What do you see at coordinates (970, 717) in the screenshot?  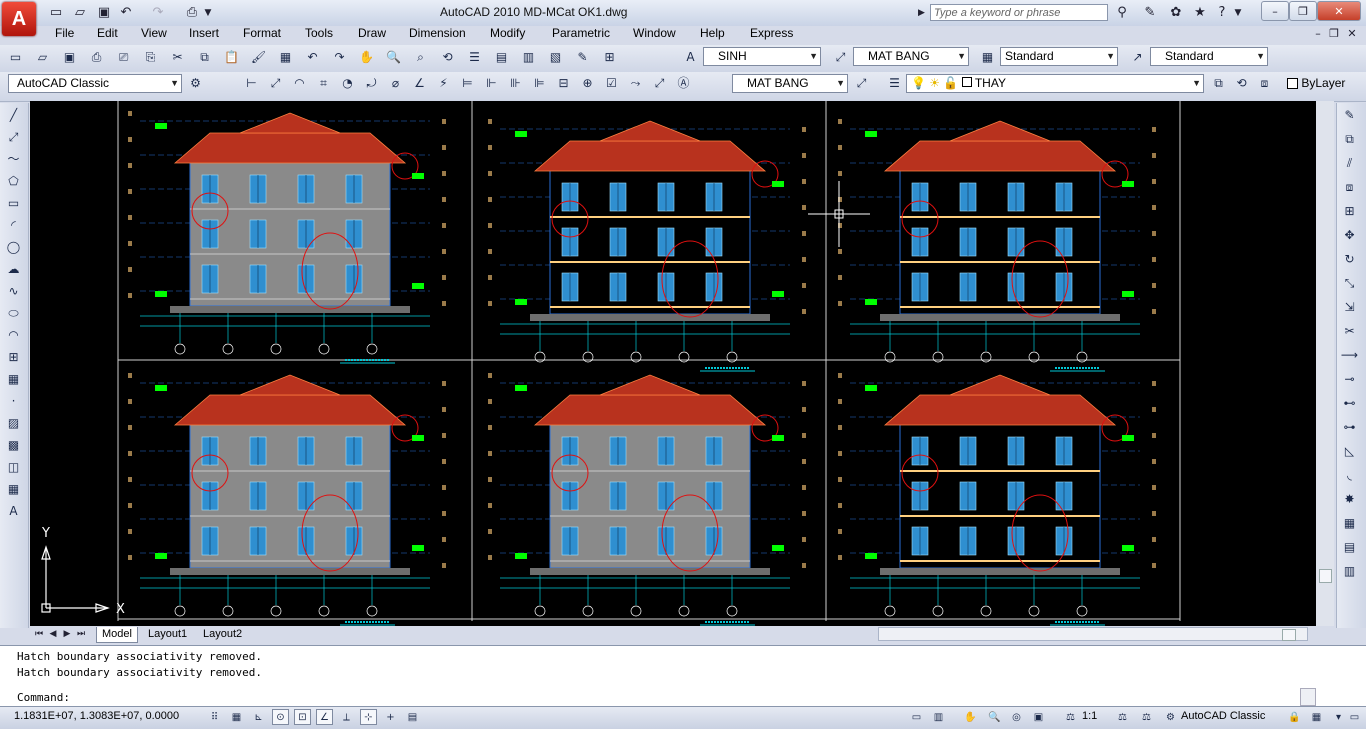 I see `pan-icon: ✋` at bounding box center [970, 717].